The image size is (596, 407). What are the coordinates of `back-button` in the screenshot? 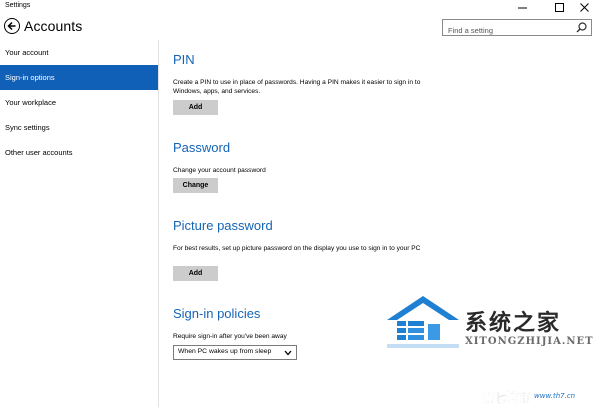 It's located at (12, 26).